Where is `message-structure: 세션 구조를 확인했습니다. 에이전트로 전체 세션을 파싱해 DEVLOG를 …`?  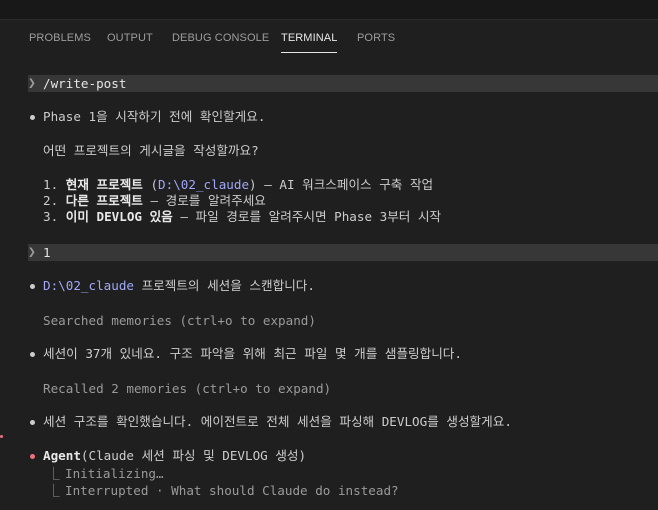
message-structure: 세션 구조를 확인했습니다. 에이전트로 전체 세션을 파싱해 DEVLOG를 … is located at coordinates (277, 421).